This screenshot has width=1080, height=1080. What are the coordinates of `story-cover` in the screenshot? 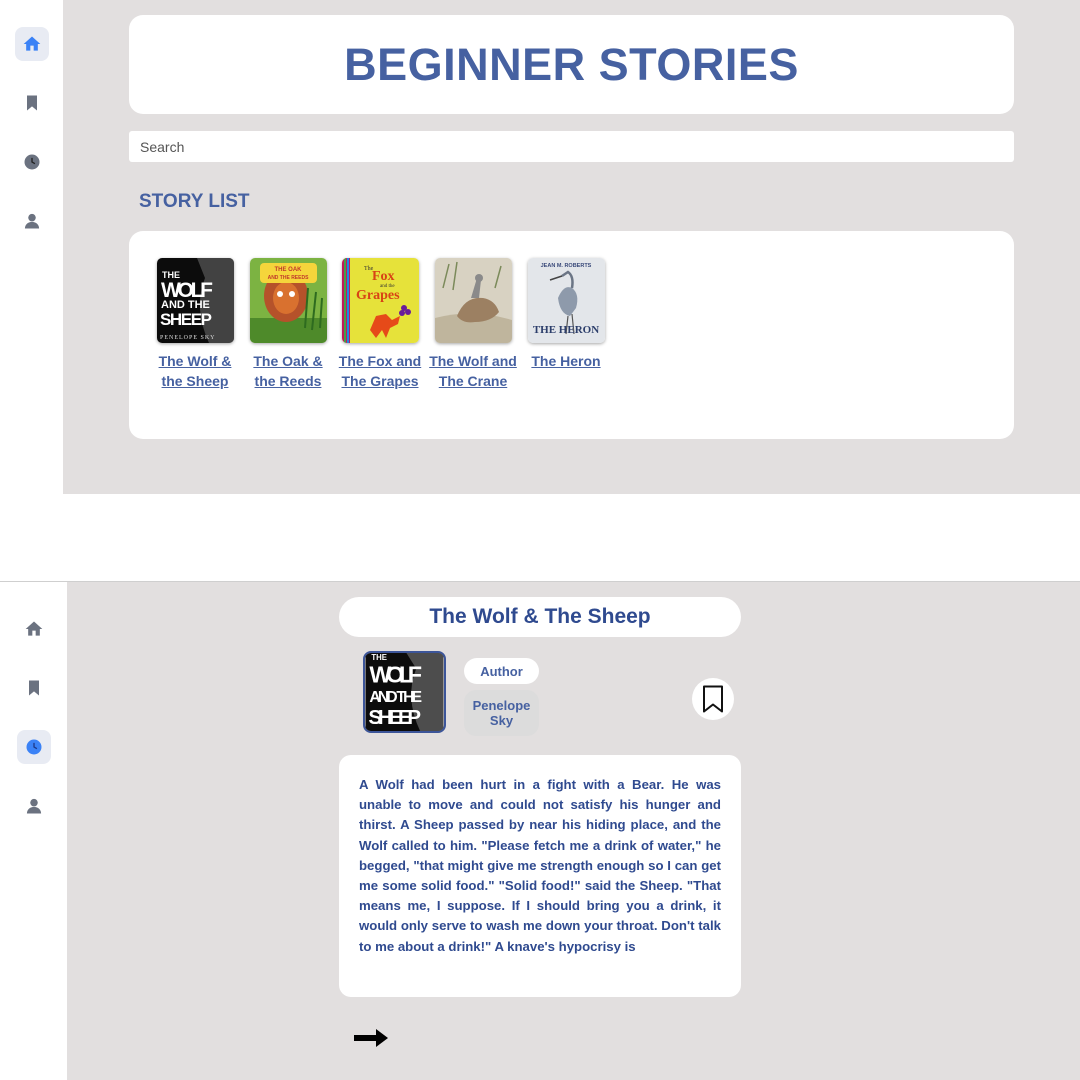 It's located at (473, 300).